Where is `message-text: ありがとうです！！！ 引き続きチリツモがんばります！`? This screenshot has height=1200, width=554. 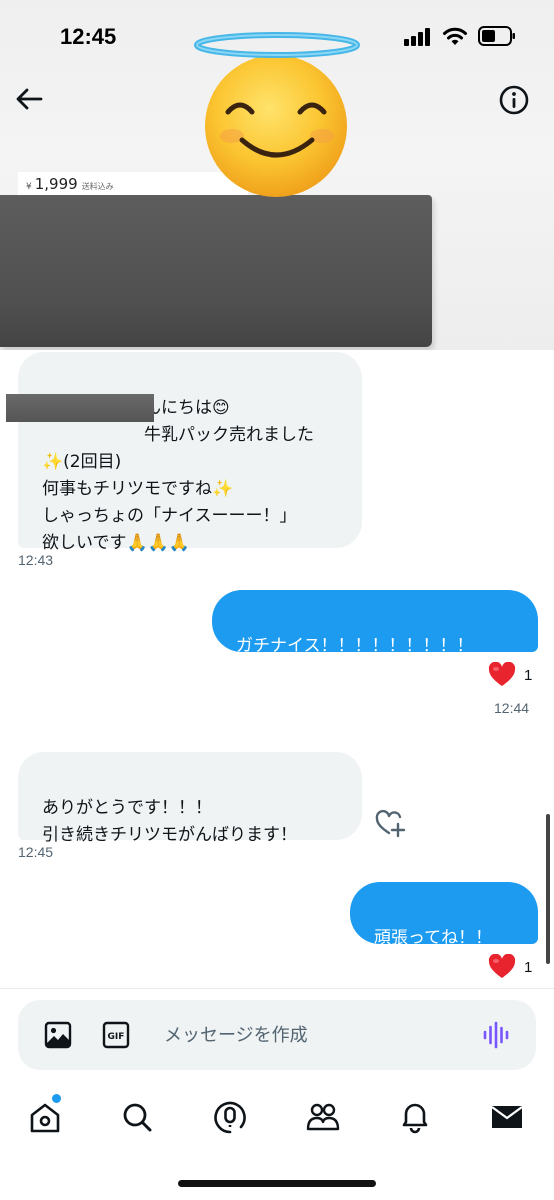 message-text: ありがとうです！！！ 引き続きチリツモがんばります！ is located at coordinates (169, 821).